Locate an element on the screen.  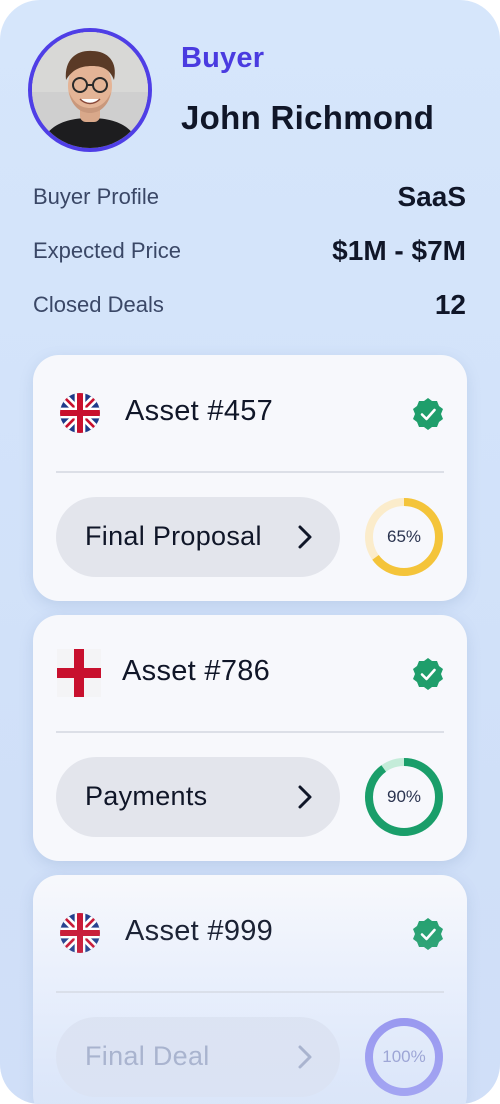
progress-ring: 90% is located at coordinates (404, 797).